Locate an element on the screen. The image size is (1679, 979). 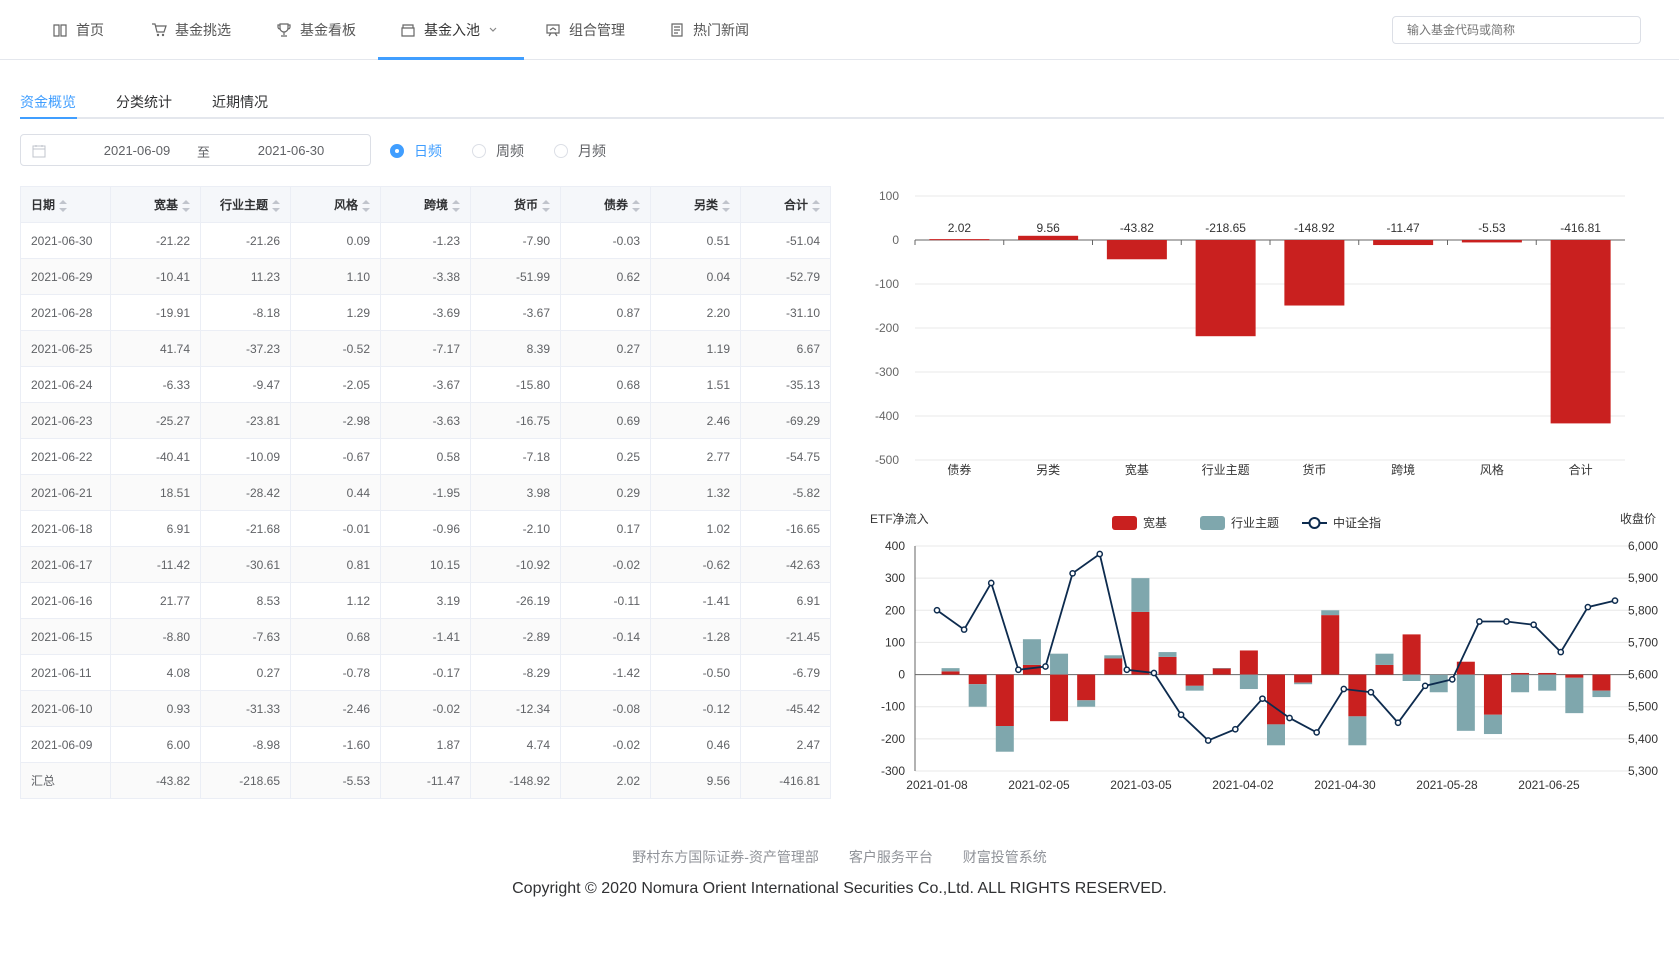
table-cell: -19.91 is located at coordinates (155, 312).